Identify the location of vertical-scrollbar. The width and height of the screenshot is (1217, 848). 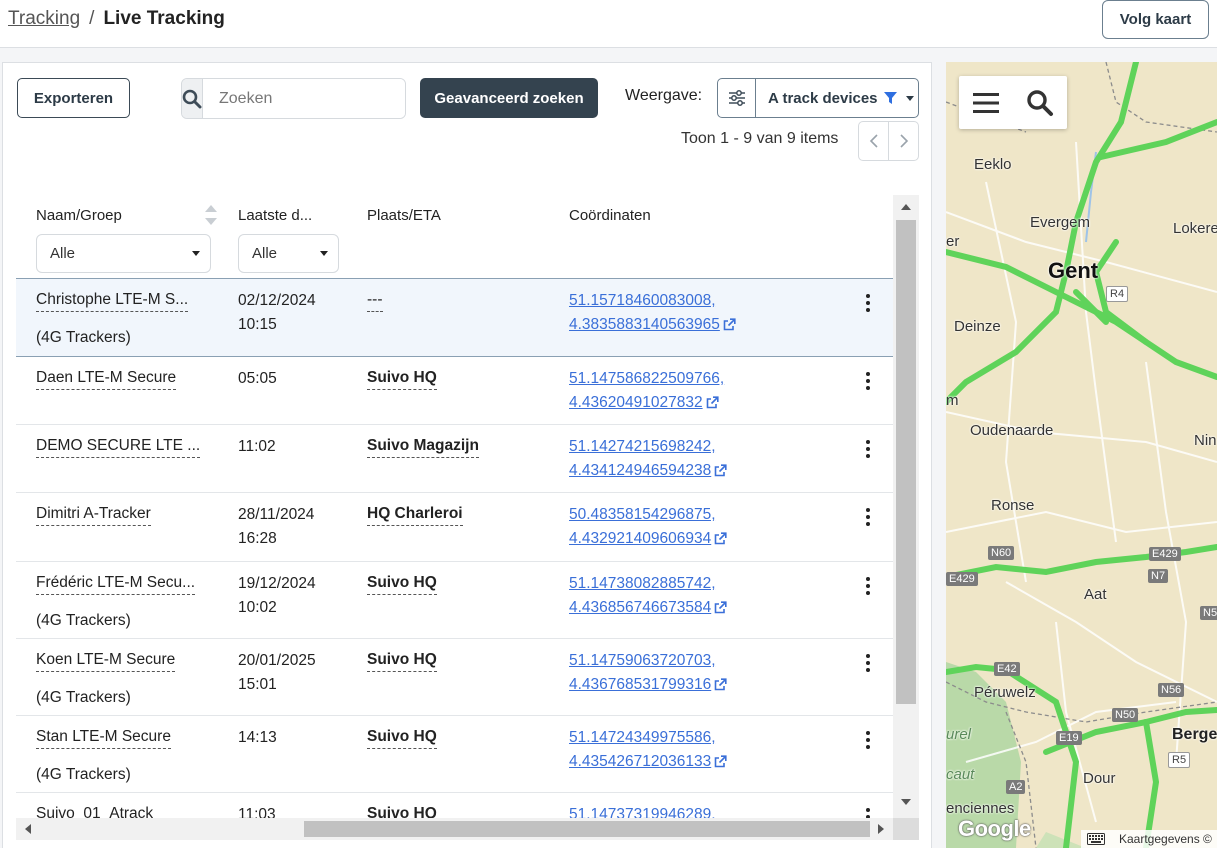
(906, 506).